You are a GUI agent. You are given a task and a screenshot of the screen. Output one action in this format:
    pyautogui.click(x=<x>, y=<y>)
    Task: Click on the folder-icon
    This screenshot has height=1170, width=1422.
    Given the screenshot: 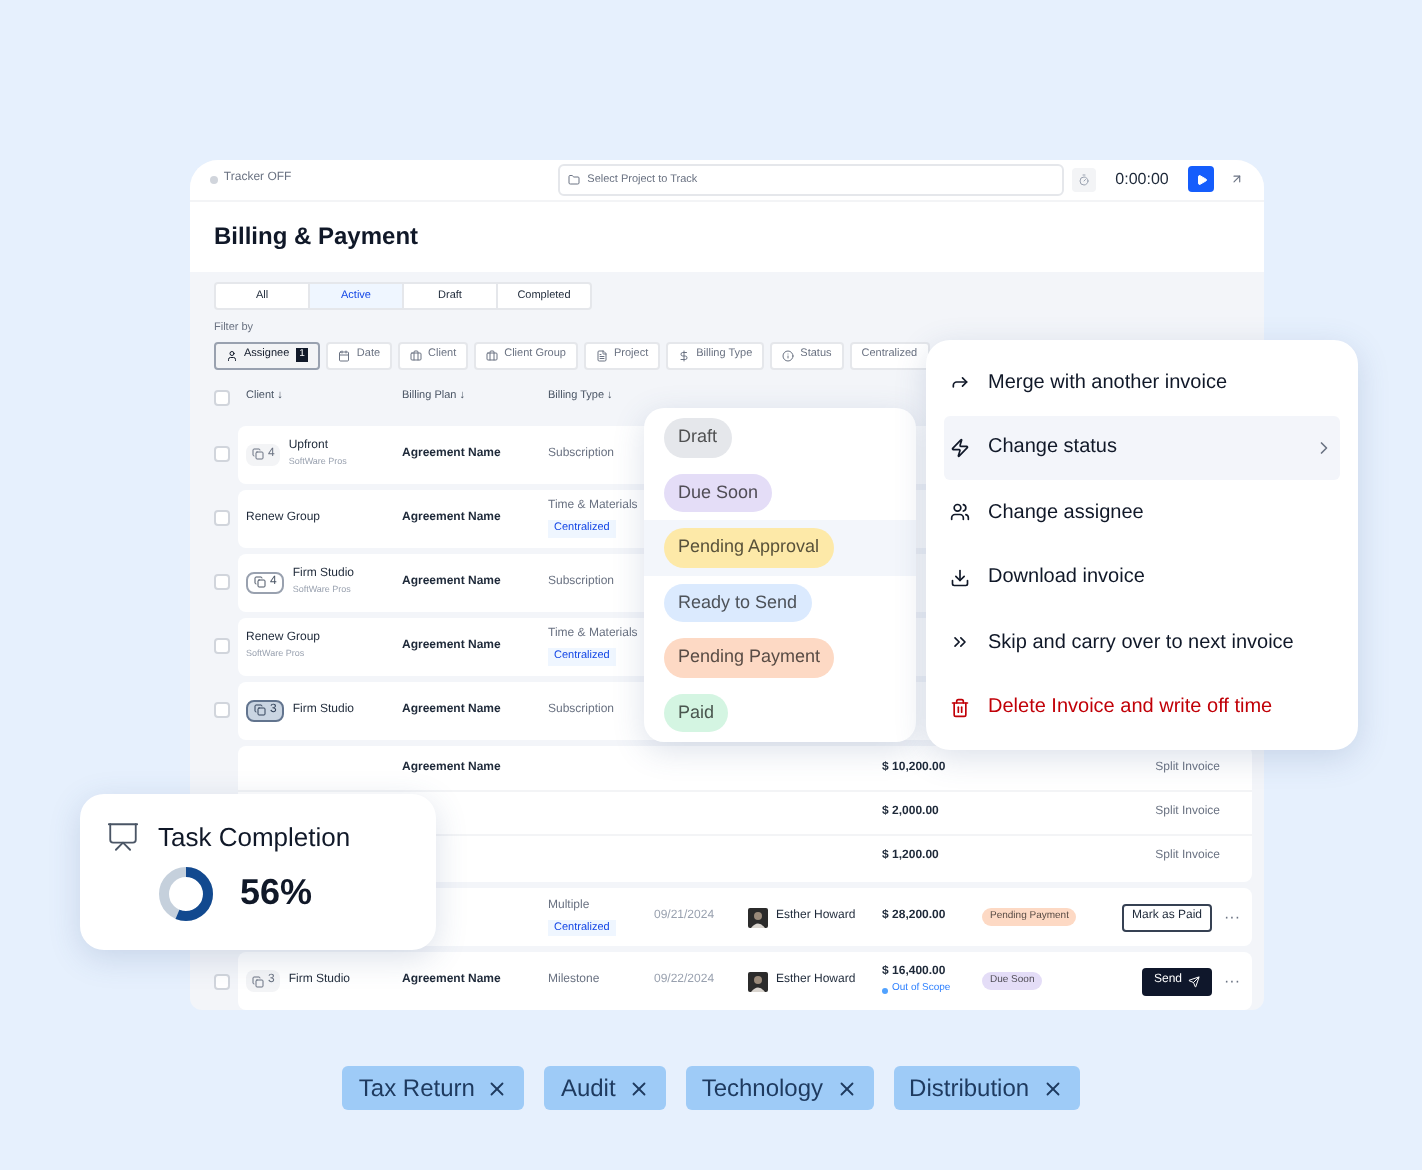 What is the action you would take?
    pyautogui.click(x=573, y=179)
    